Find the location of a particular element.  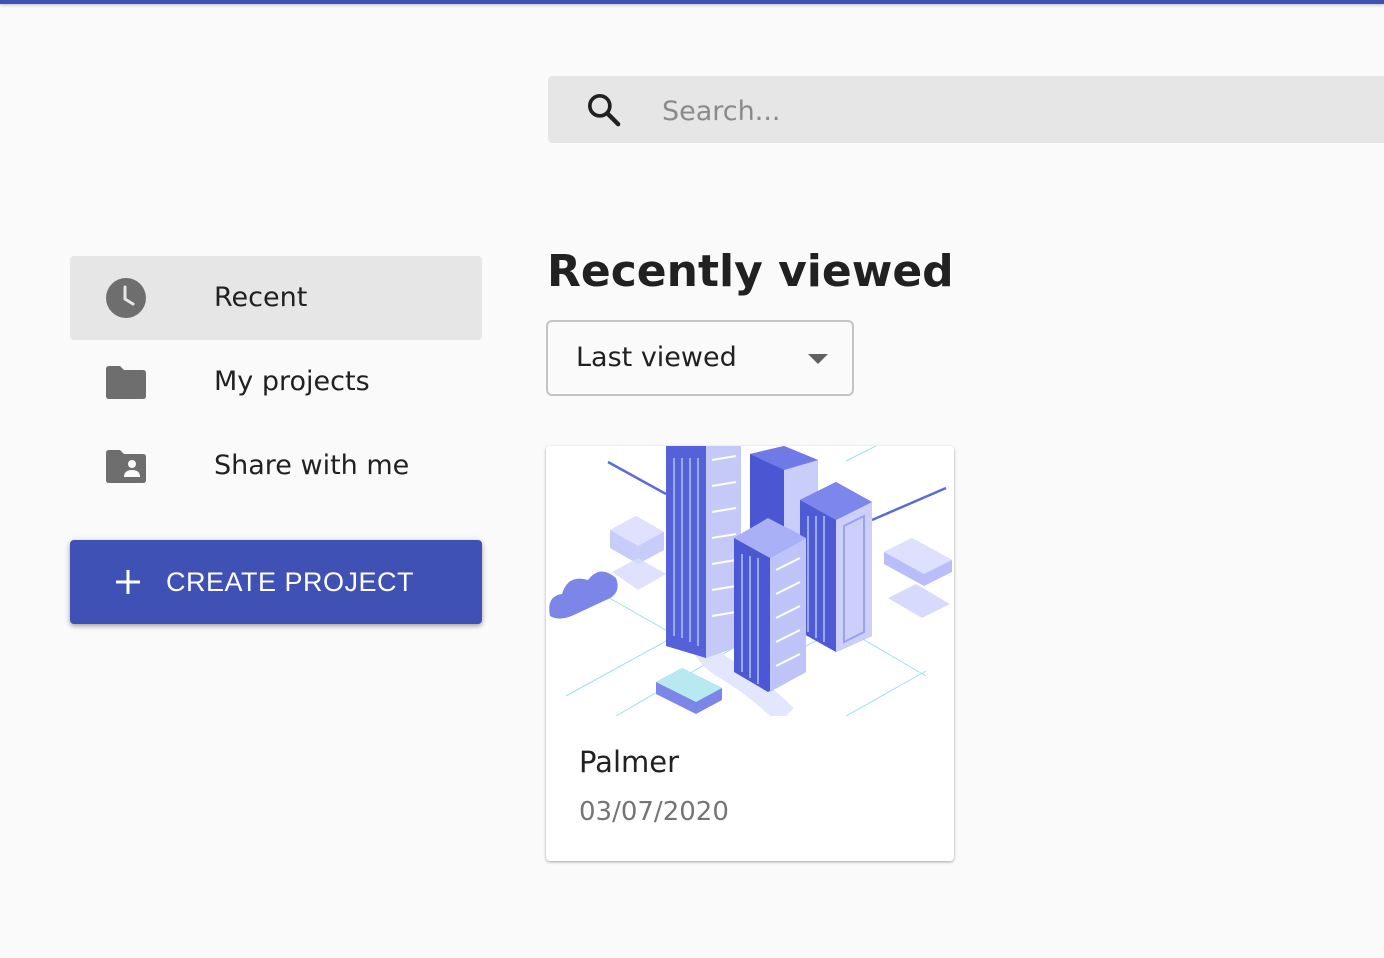

project-card-title: Palmer is located at coordinates (629, 762).